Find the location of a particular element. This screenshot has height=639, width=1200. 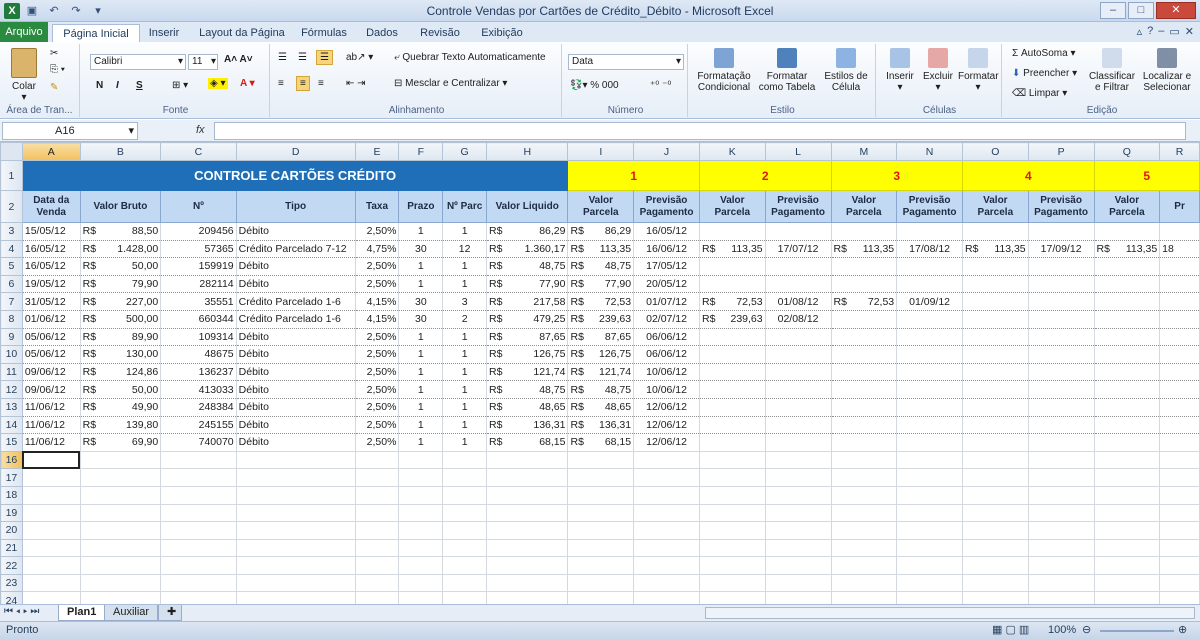

cell-h3: R$ 86,29 is located at coordinates (527, 231).